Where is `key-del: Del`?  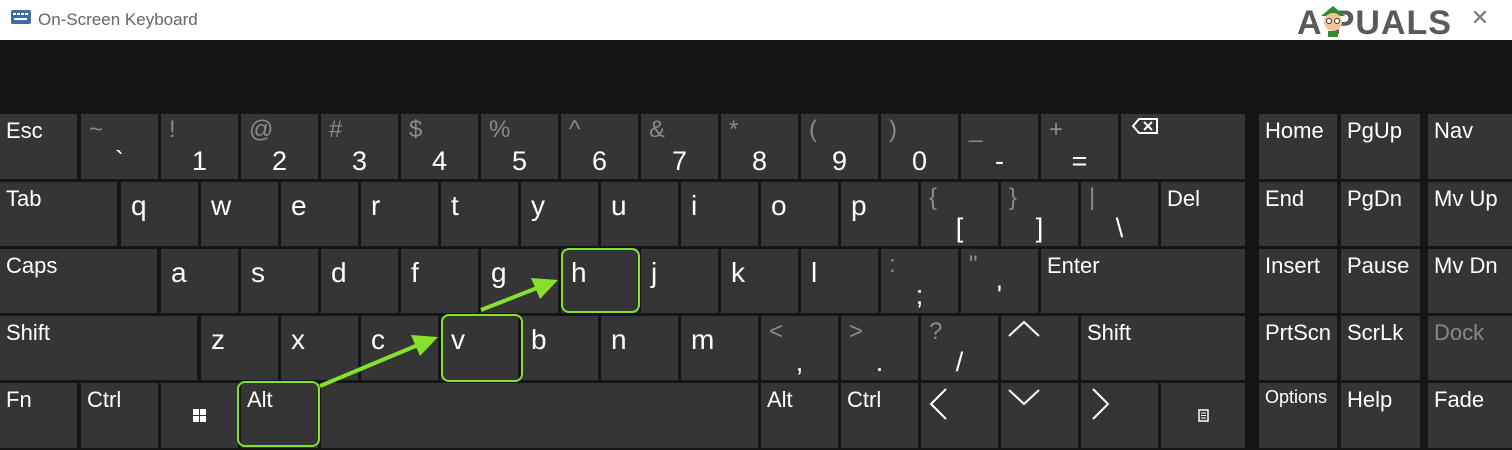
key-del: Del is located at coordinates (1203, 214).